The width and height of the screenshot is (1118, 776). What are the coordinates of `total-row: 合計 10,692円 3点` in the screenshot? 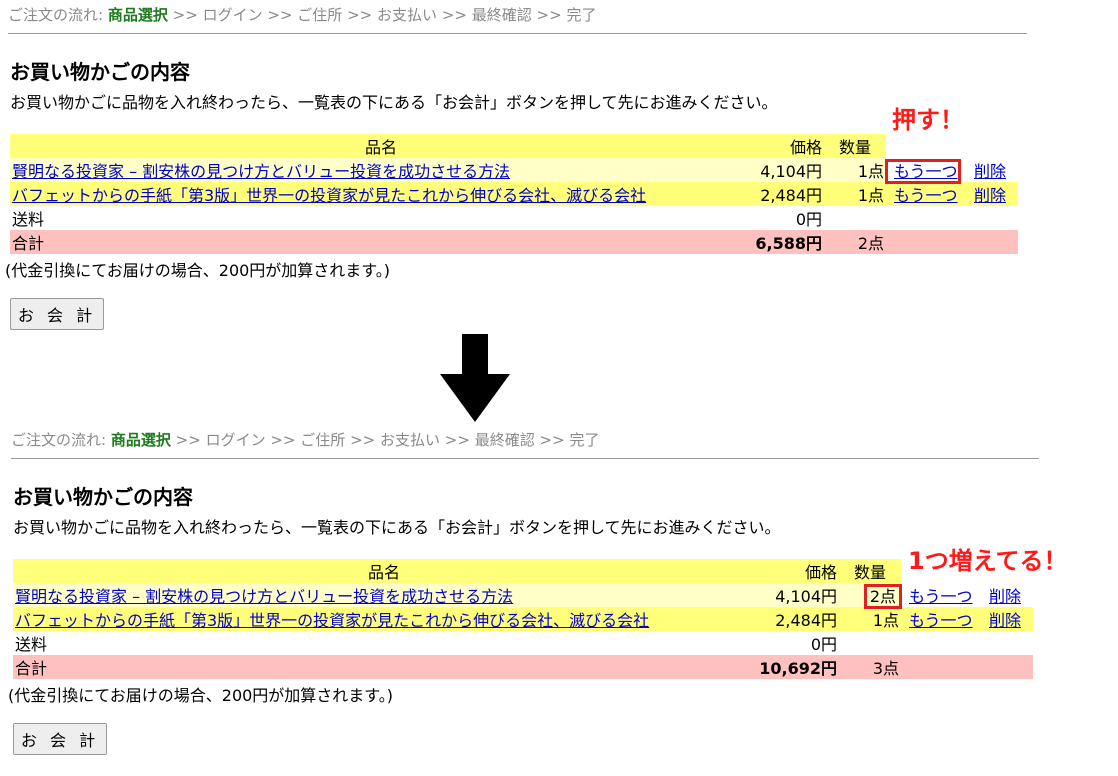 It's located at (523, 667).